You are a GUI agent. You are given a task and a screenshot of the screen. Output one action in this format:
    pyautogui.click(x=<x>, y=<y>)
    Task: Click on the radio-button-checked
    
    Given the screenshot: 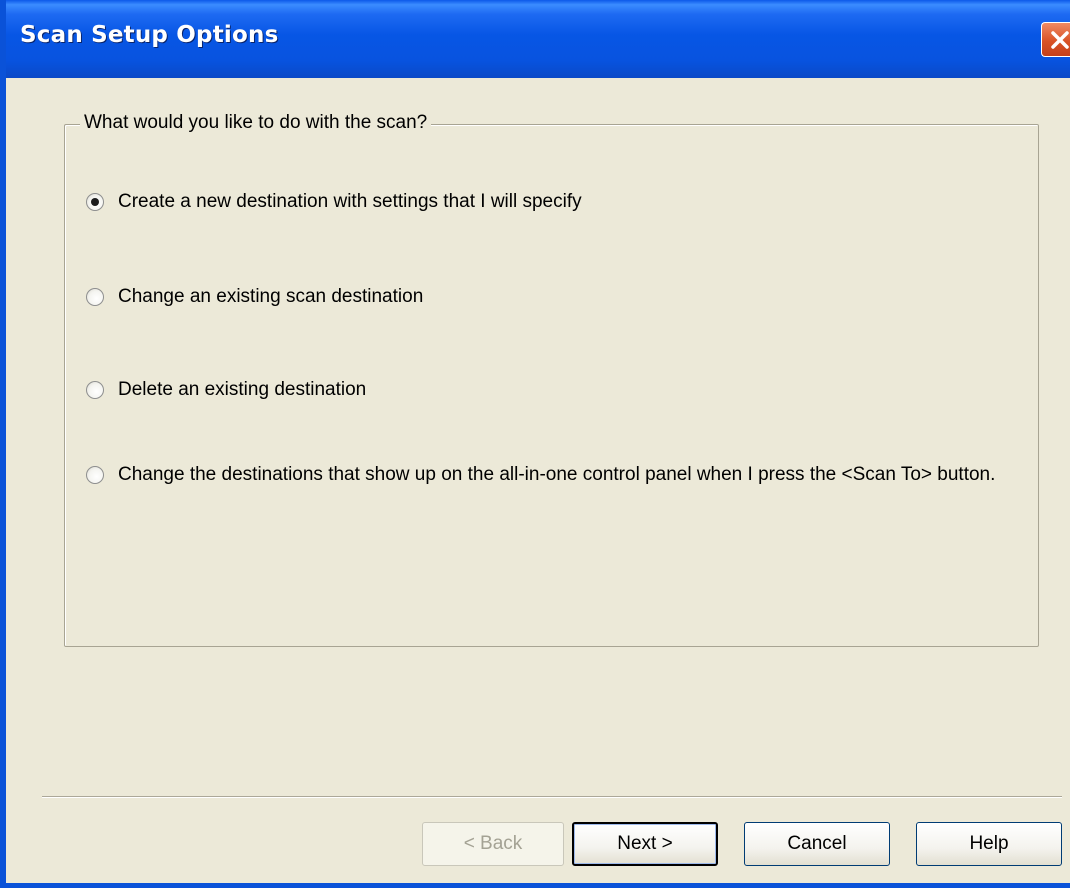 What is the action you would take?
    pyautogui.click(x=95, y=201)
    